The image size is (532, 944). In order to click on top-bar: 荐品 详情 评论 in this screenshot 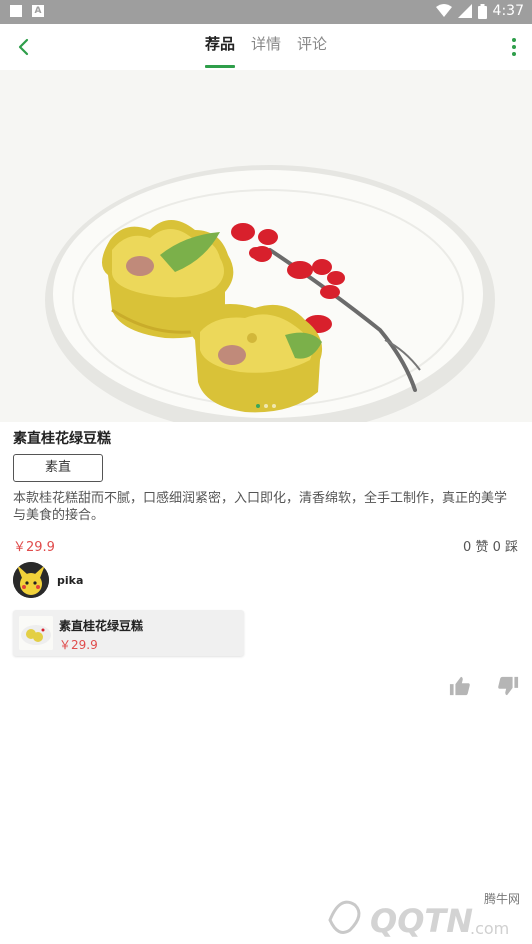, I will do `click(266, 47)`.